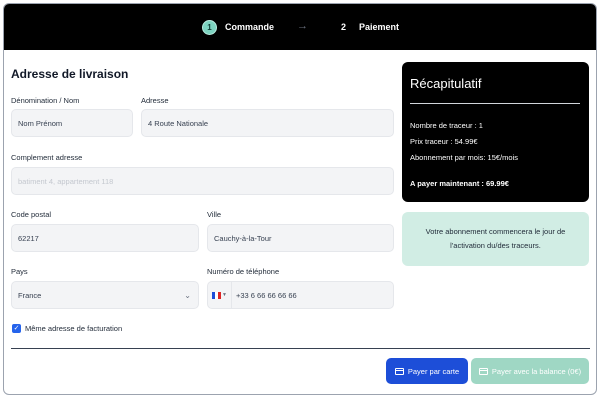  I want to click on step-2-indicator: 2, so click(344, 27).